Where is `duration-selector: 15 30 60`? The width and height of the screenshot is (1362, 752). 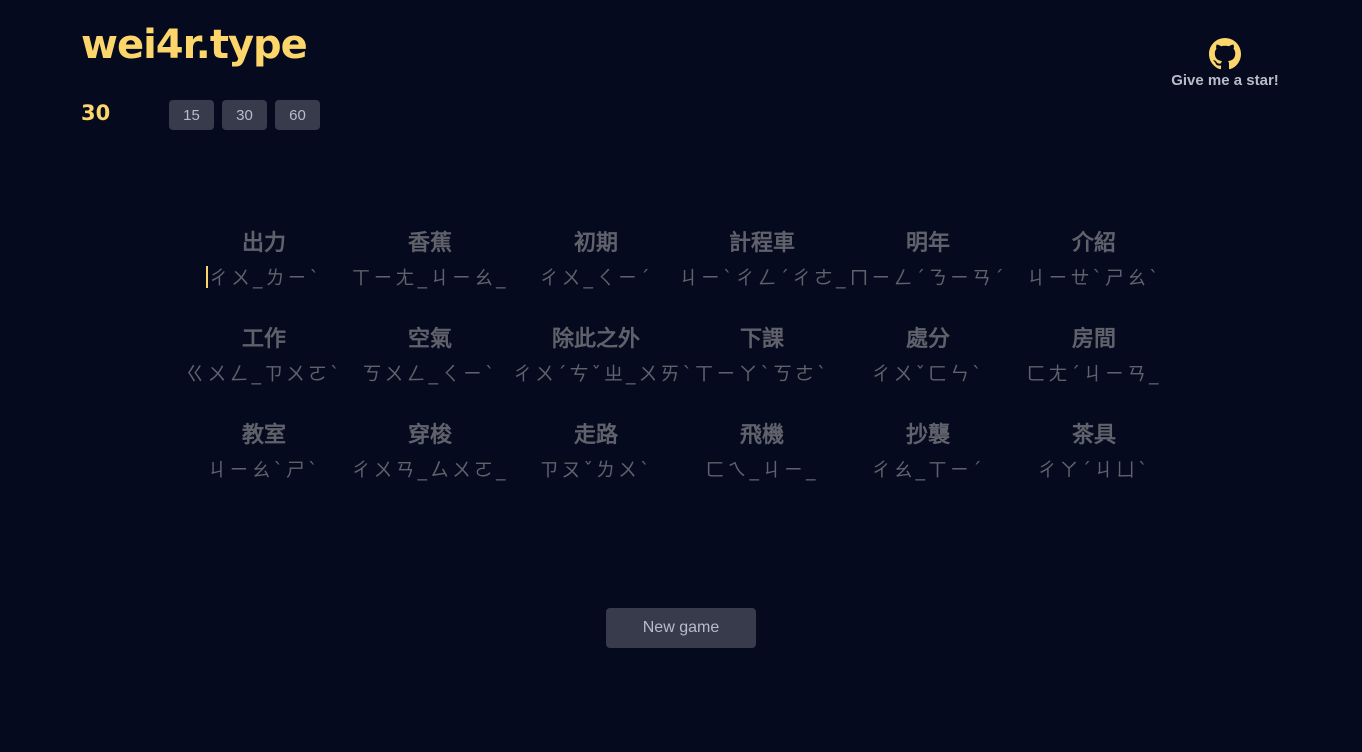 duration-selector: 15 30 60 is located at coordinates (244, 115).